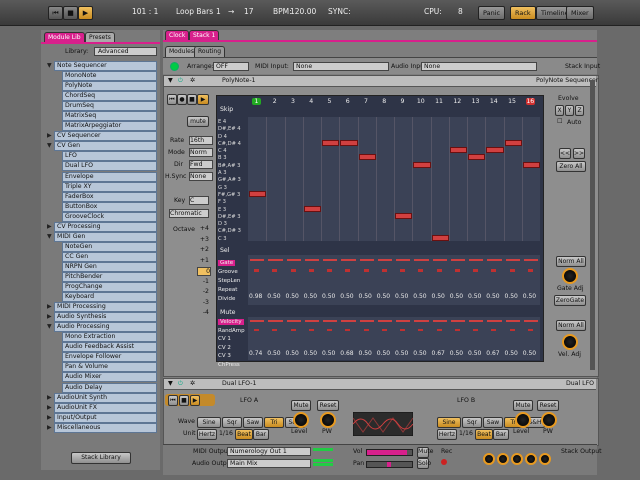  Describe the element at coordinates (100, 307) in the screenshot. I see `tree-category: ▶ MIDI Processing` at that location.